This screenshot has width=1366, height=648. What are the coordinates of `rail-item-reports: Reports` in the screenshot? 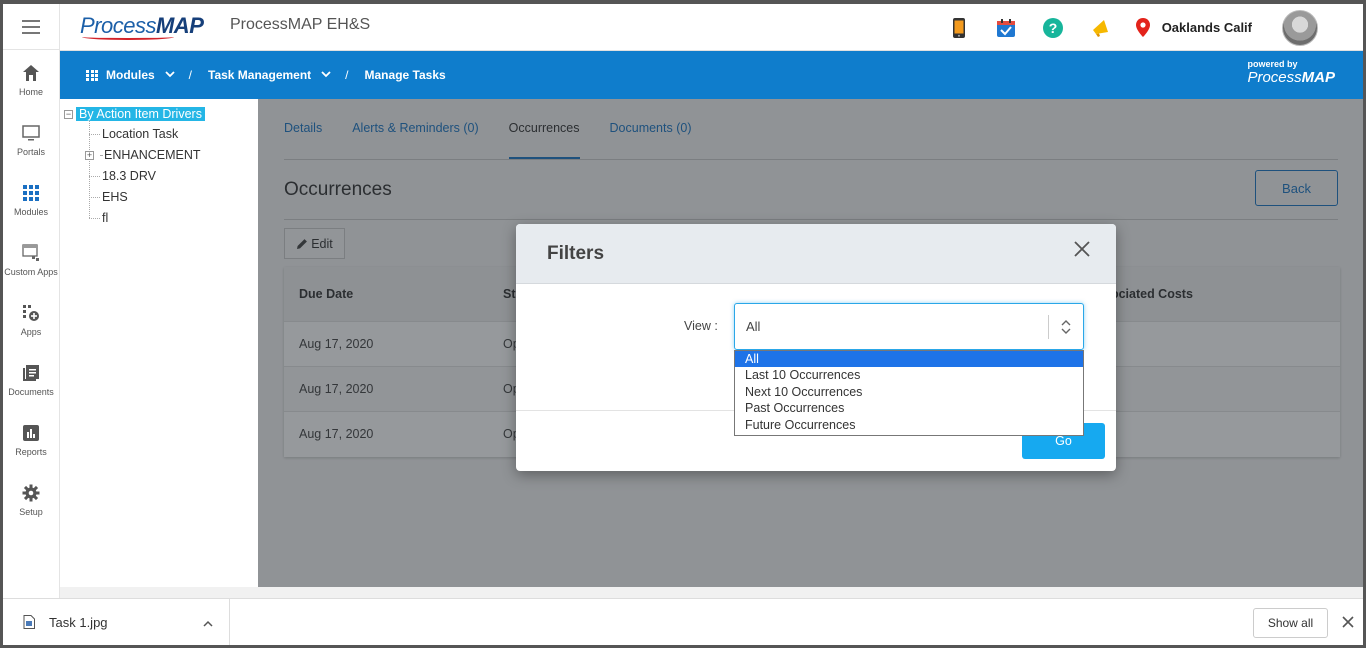 It's located at (31, 440).